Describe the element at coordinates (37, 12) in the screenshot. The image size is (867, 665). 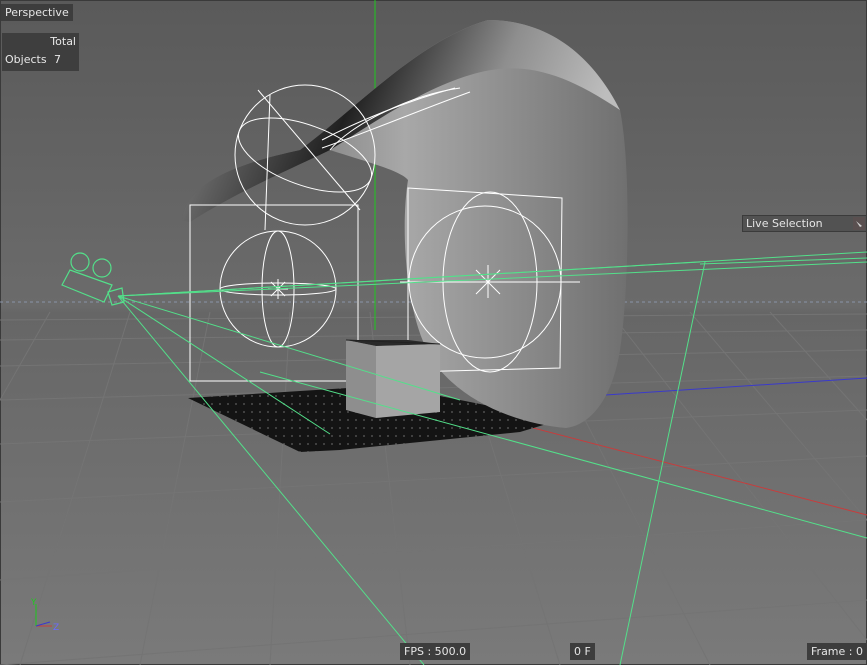
I see `viewport-name-label: Perspective` at that location.